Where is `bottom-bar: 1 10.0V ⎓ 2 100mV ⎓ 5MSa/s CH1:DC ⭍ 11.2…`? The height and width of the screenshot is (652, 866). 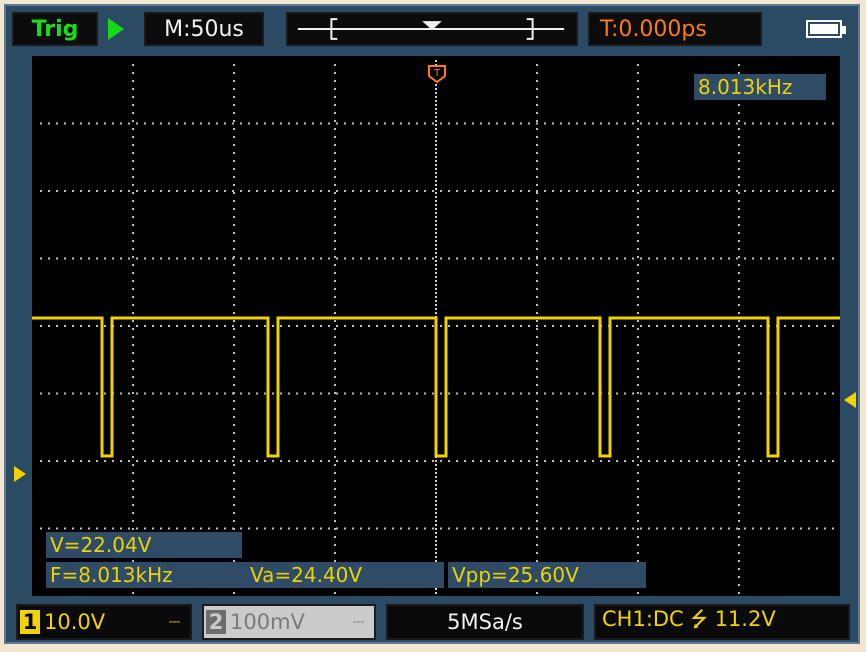
bottom-bar: 1 10.0V ⎓ 2 100mV ⎓ 5MSa/s CH1:DC ⭍ 11.2… is located at coordinates (433, 623).